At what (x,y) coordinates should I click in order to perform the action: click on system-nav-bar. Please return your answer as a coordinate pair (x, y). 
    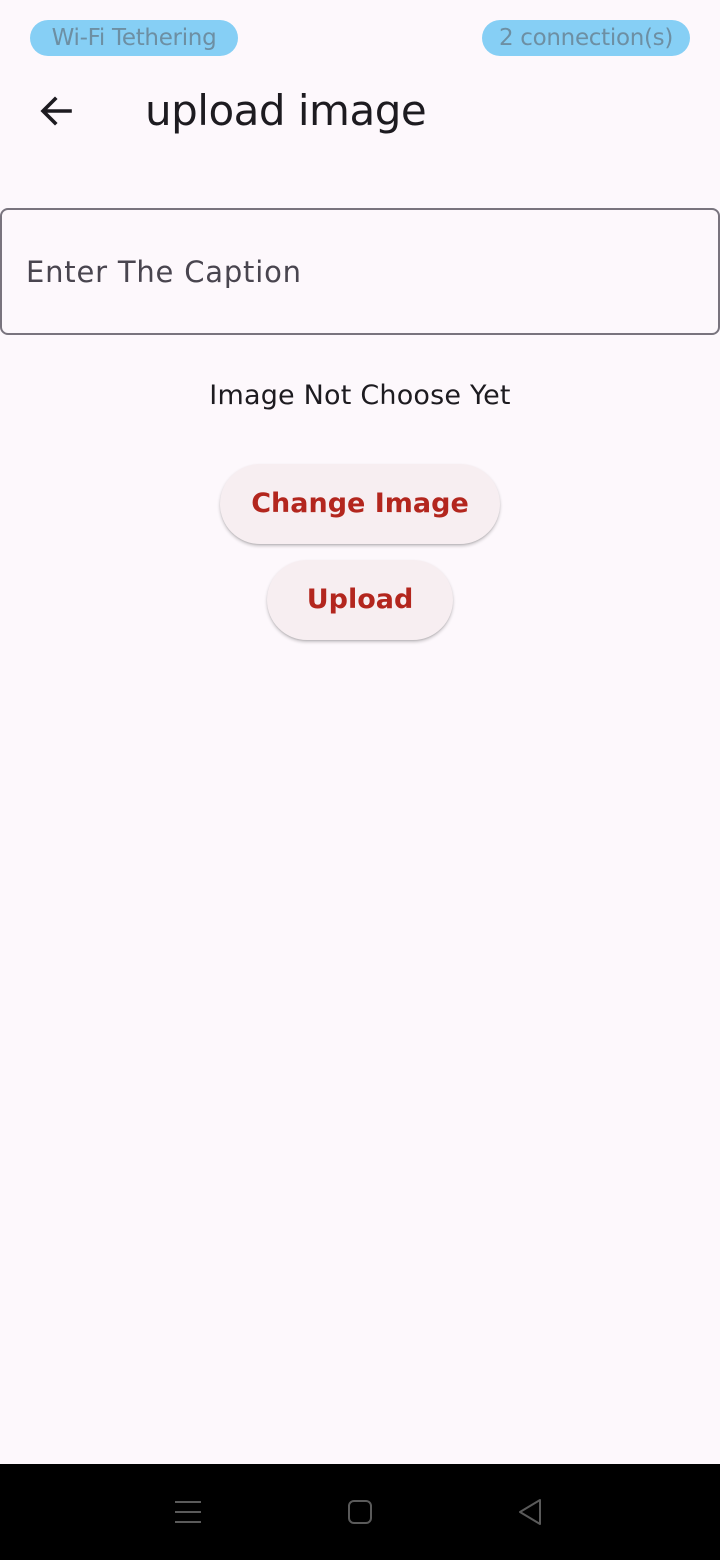
    Looking at the image, I should click on (360, 1512).